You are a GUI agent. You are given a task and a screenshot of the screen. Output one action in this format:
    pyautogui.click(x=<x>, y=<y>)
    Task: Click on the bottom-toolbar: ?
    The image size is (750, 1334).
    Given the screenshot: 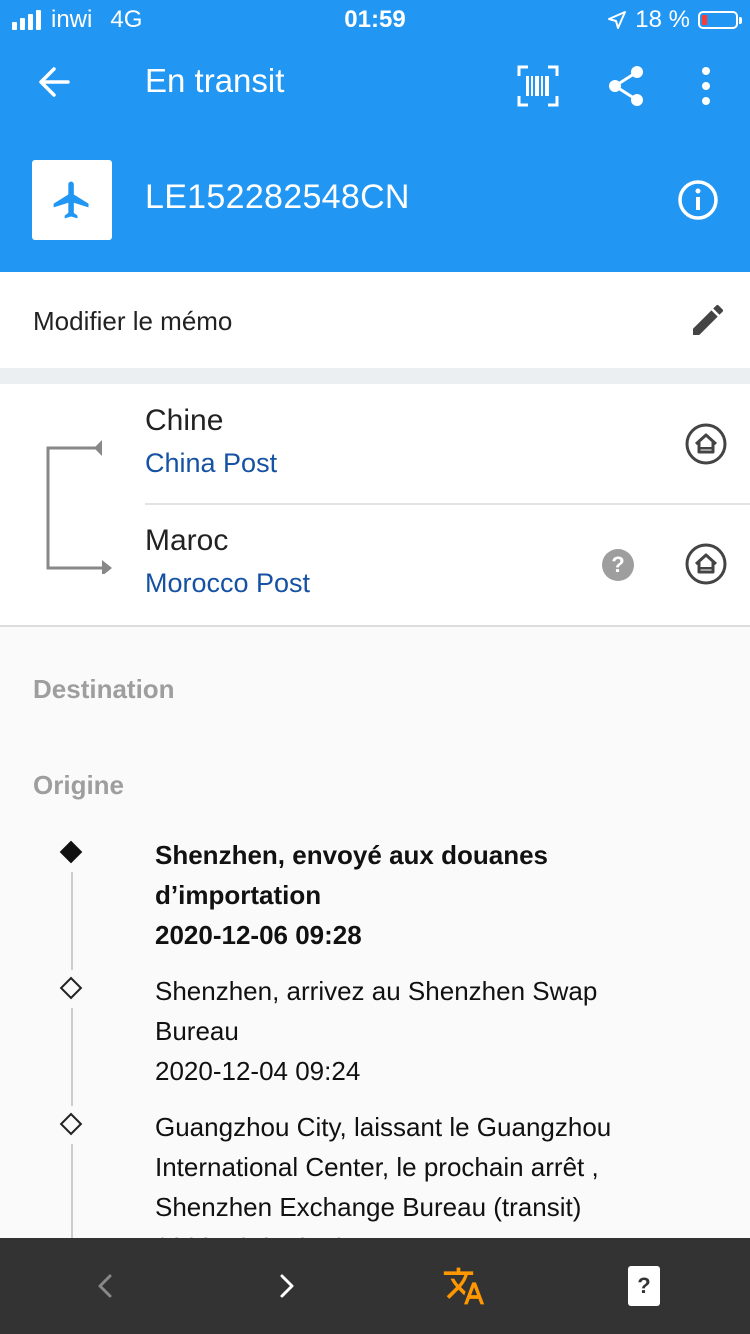 What is the action you would take?
    pyautogui.click(x=375, y=1286)
    